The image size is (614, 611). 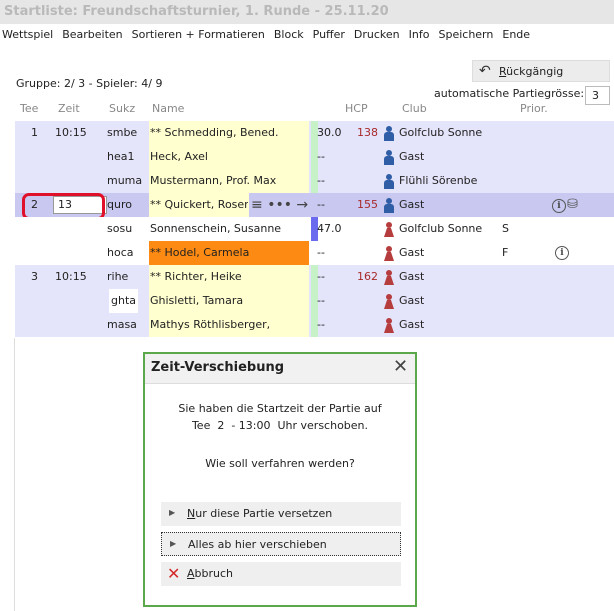 I want to click on sukz-cell: smbe, so click(x=122, y=132).